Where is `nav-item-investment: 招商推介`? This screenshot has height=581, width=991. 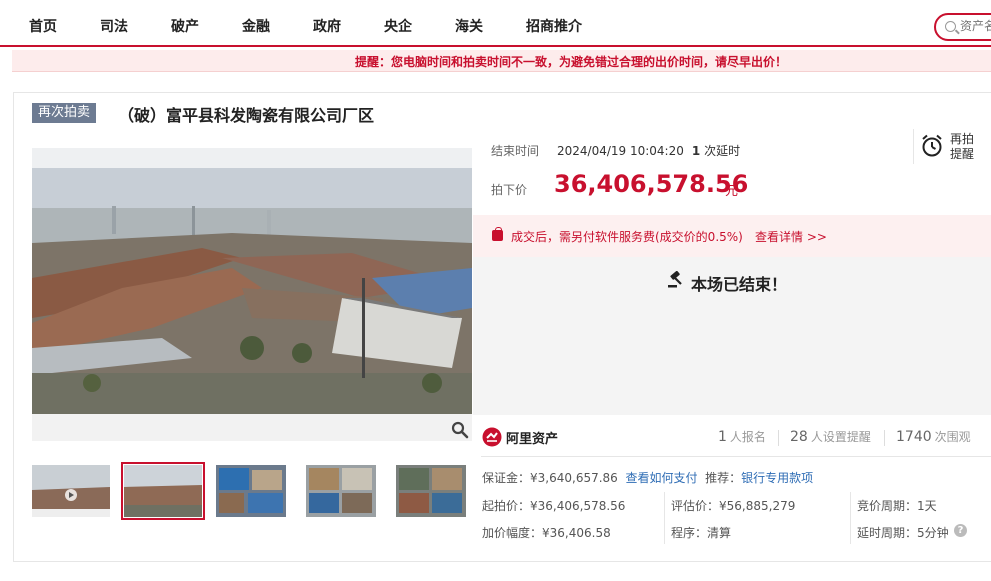 nav-item-investment: 招商推介 is located at coordinates (554, 26).